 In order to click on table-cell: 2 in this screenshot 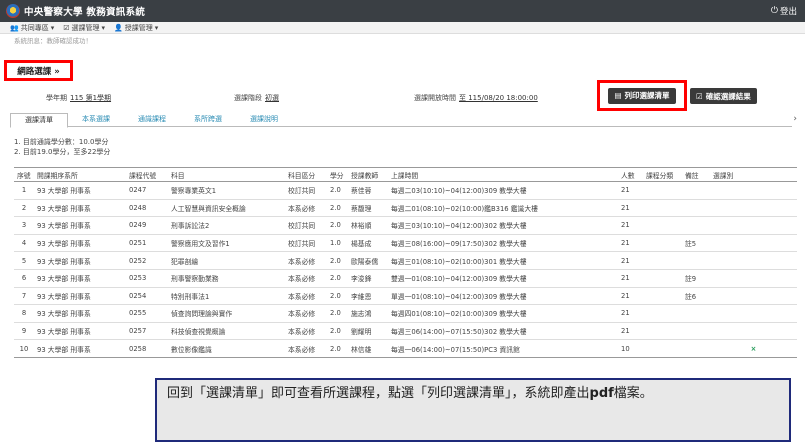, I will do `click(24, 208)`.